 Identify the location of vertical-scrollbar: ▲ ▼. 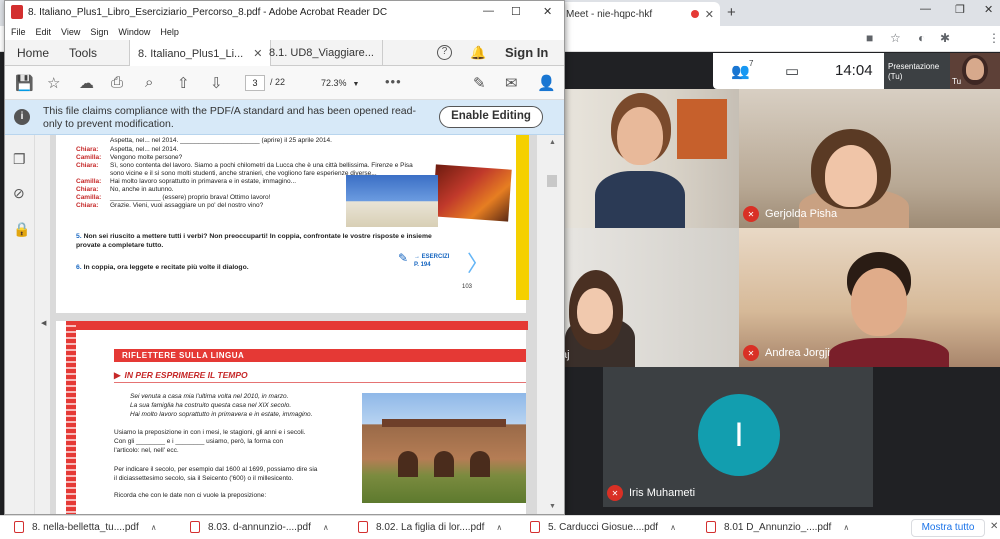
(552, 324).